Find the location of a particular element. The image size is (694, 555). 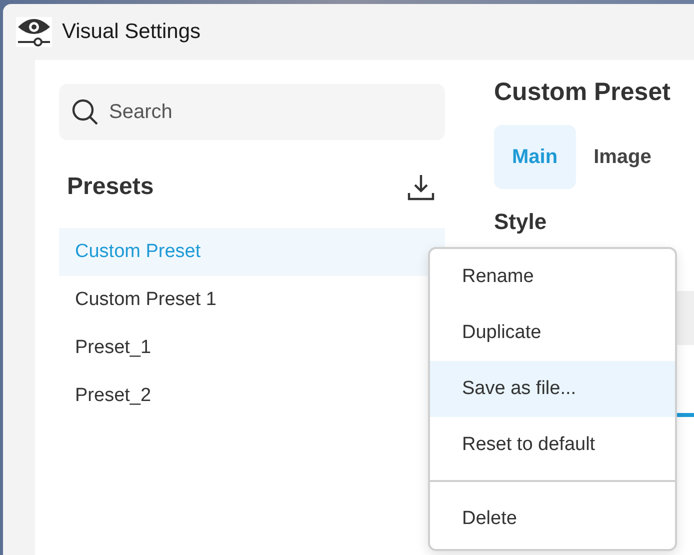

preset-title: Custom Preset is located at coordinates (582, 92).